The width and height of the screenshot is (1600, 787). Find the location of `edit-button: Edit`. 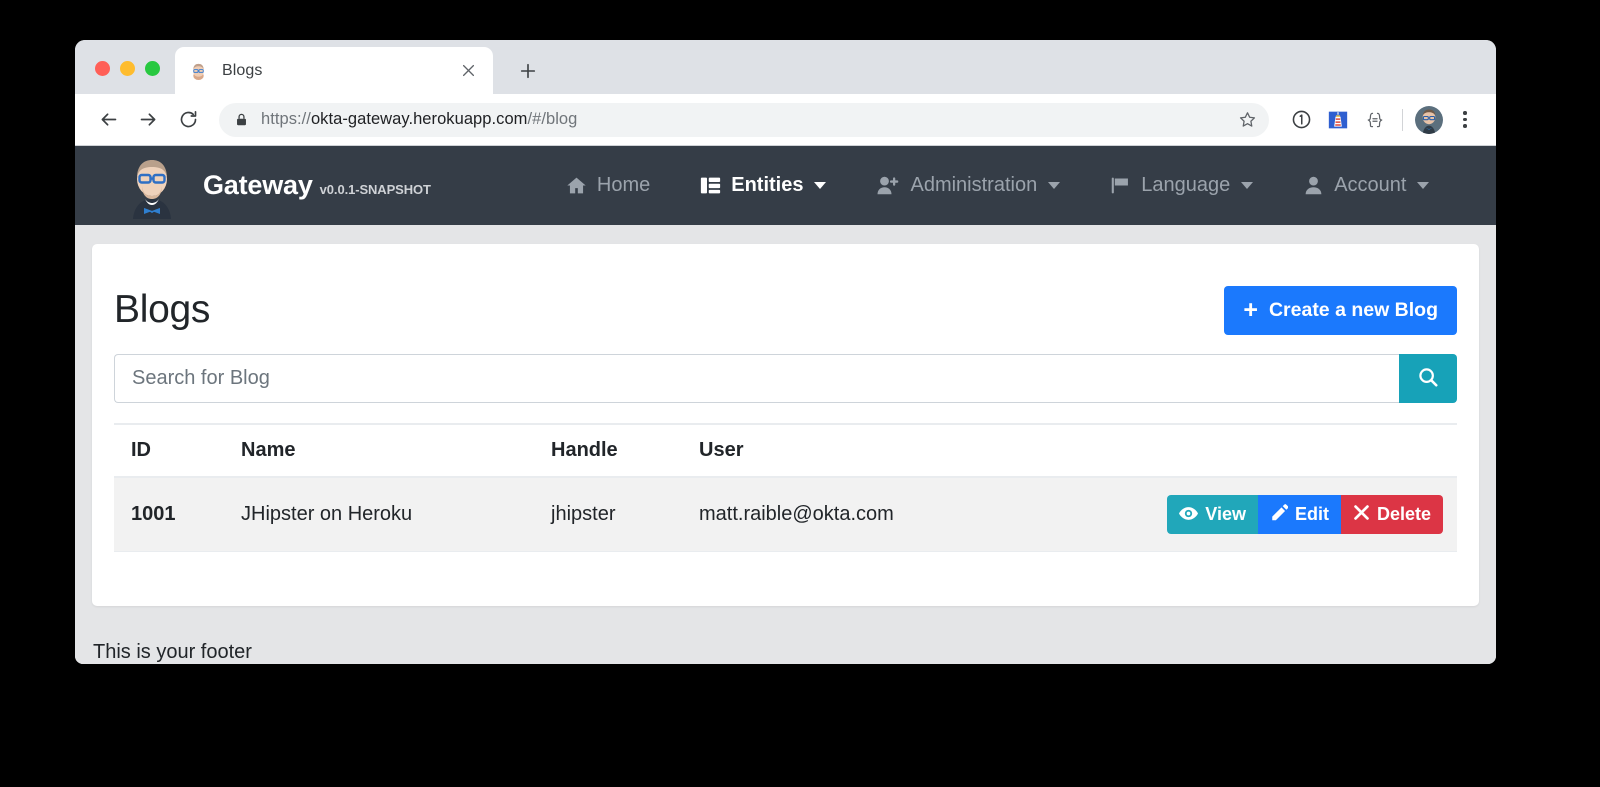

edit-button: Edit is located at coordinates (1299, 514).